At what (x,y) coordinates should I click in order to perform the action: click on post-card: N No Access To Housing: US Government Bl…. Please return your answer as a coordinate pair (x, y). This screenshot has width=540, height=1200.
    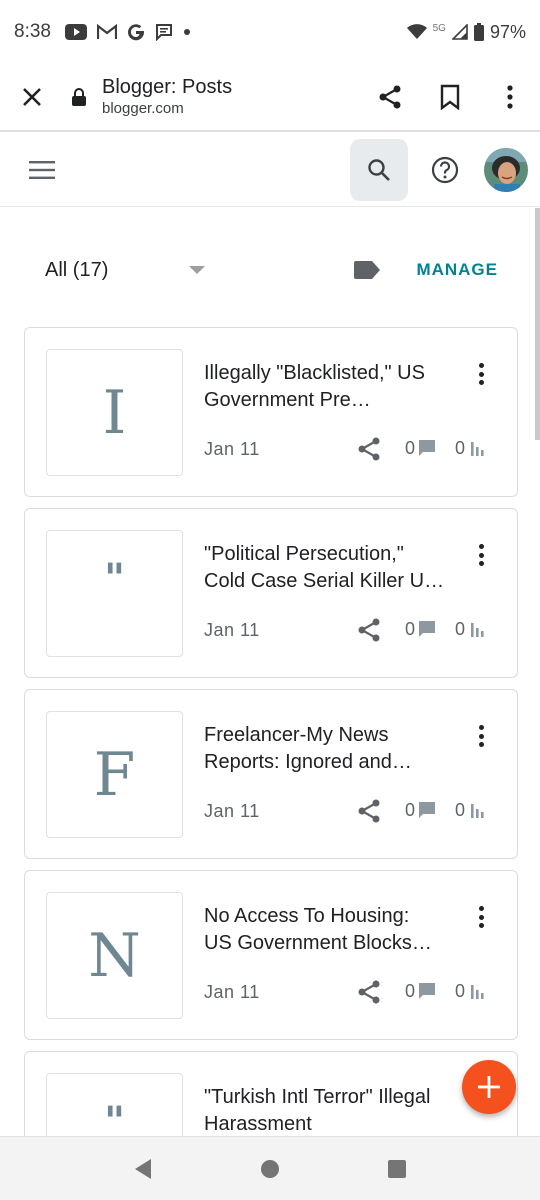
    Looking at the image, I should click on (271, 955).